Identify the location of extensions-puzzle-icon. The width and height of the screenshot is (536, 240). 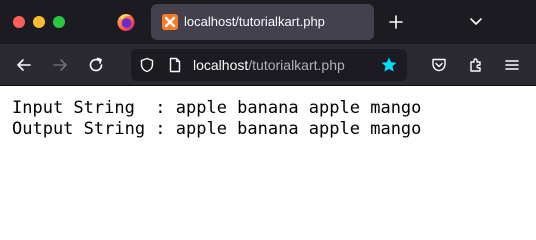
(476, 65).